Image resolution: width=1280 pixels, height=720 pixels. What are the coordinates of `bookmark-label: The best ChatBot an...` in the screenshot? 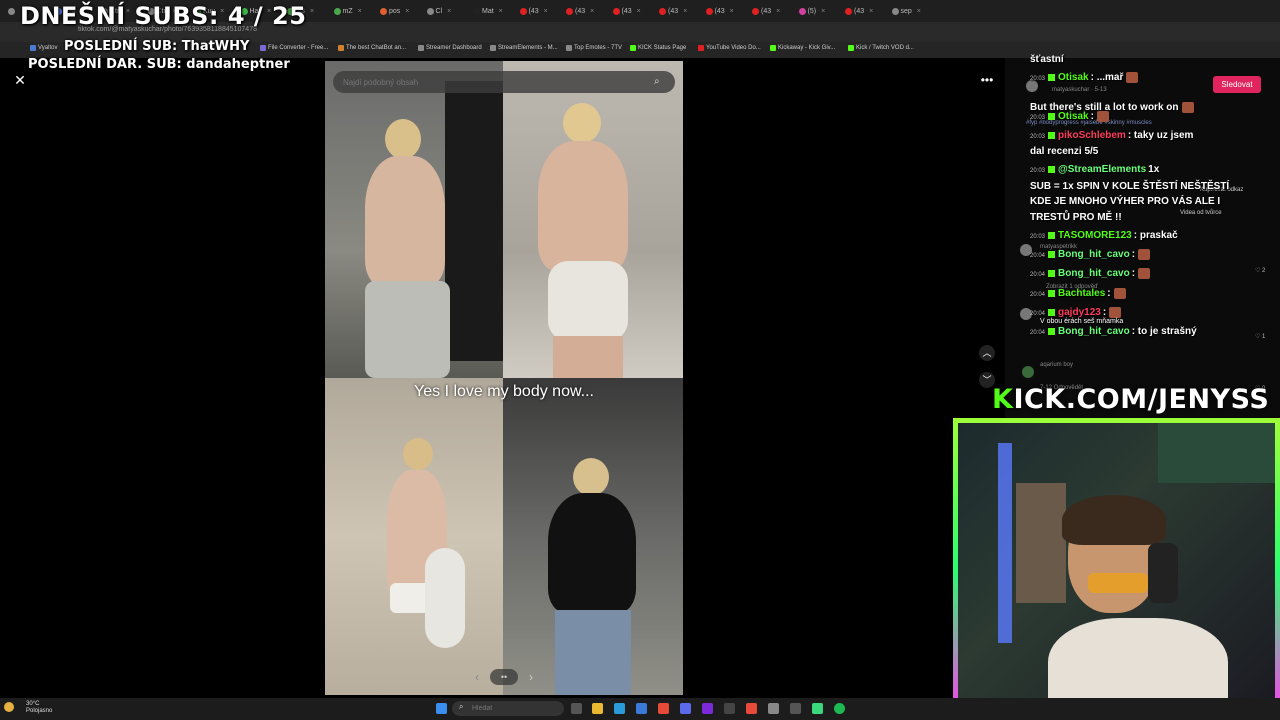 It's located at (376, 48).